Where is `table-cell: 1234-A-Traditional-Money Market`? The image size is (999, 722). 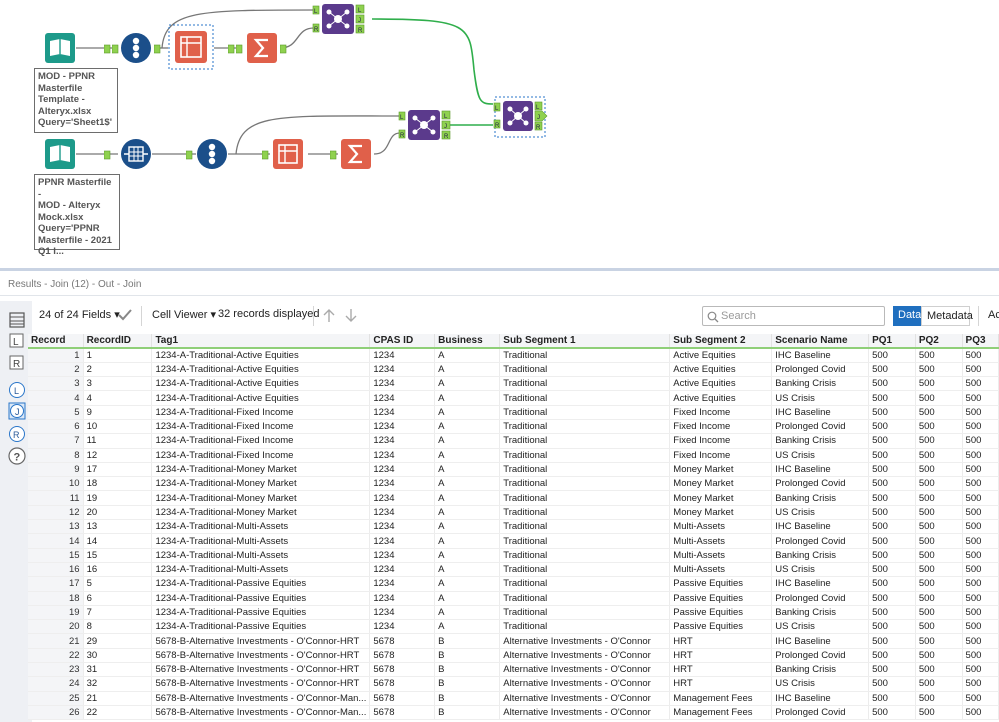 table-cell: 1234-A-Traditional-Money Market is located at coordinates (261, 470).